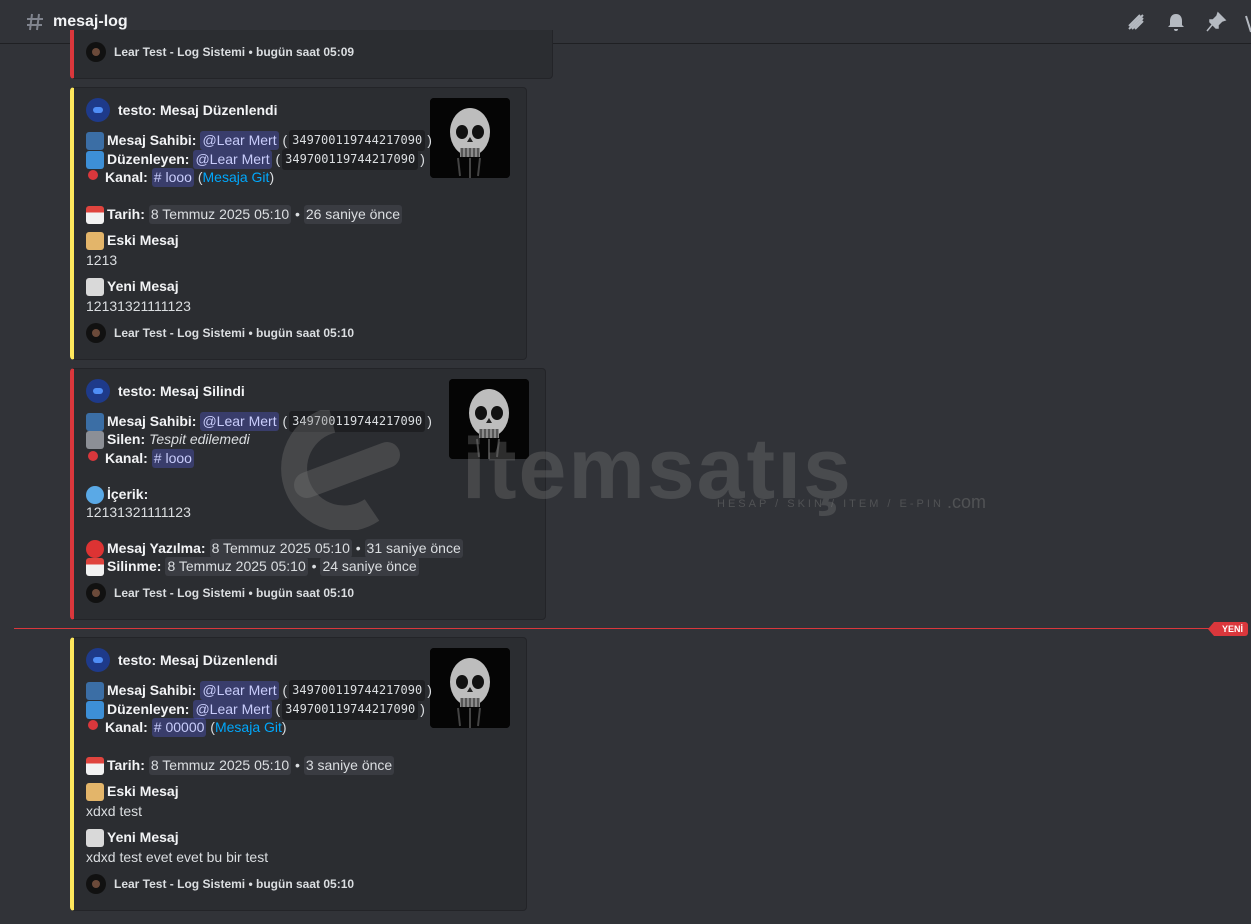 Image resolution: width=1251 pixels, height=924 pixels. I want to click on field-content-label: İçerik:, so click(119, 494).